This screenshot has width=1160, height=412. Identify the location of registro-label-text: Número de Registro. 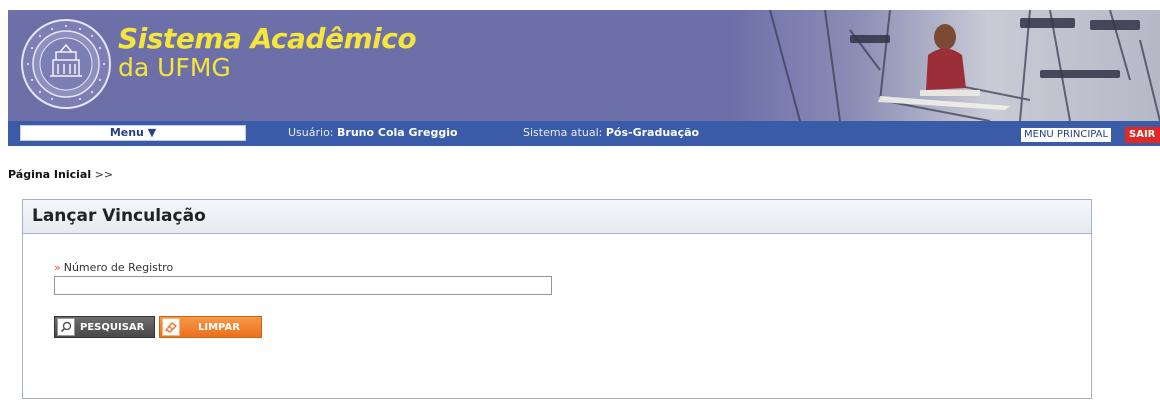
(118, 267).